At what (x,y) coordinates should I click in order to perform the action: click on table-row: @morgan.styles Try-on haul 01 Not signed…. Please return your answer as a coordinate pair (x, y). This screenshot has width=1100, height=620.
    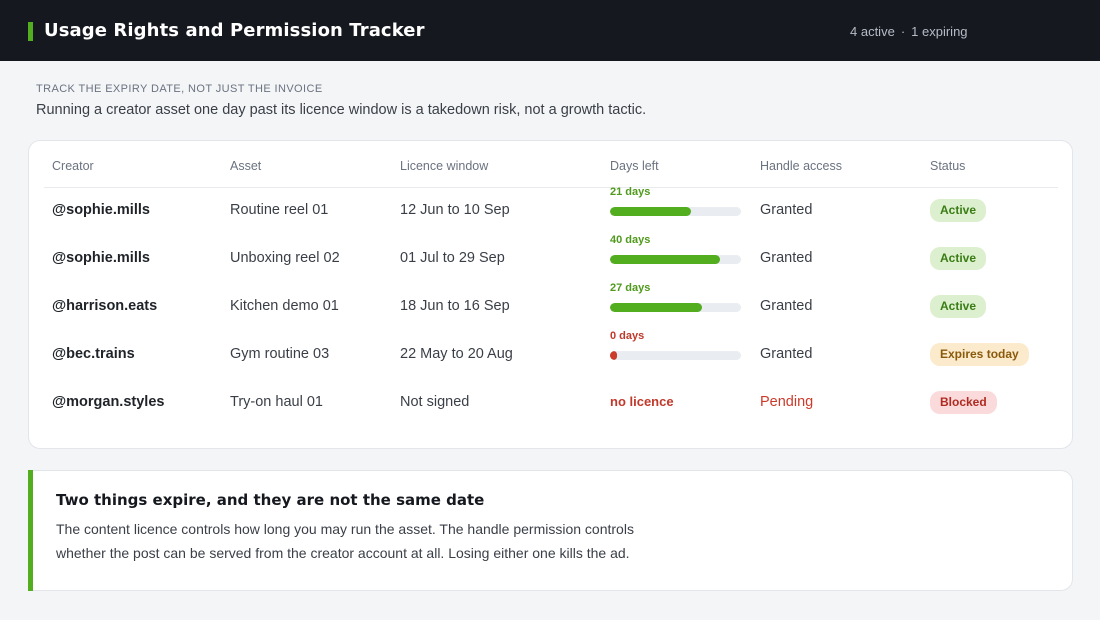
    Looking at the image, I should click on (551, 402).